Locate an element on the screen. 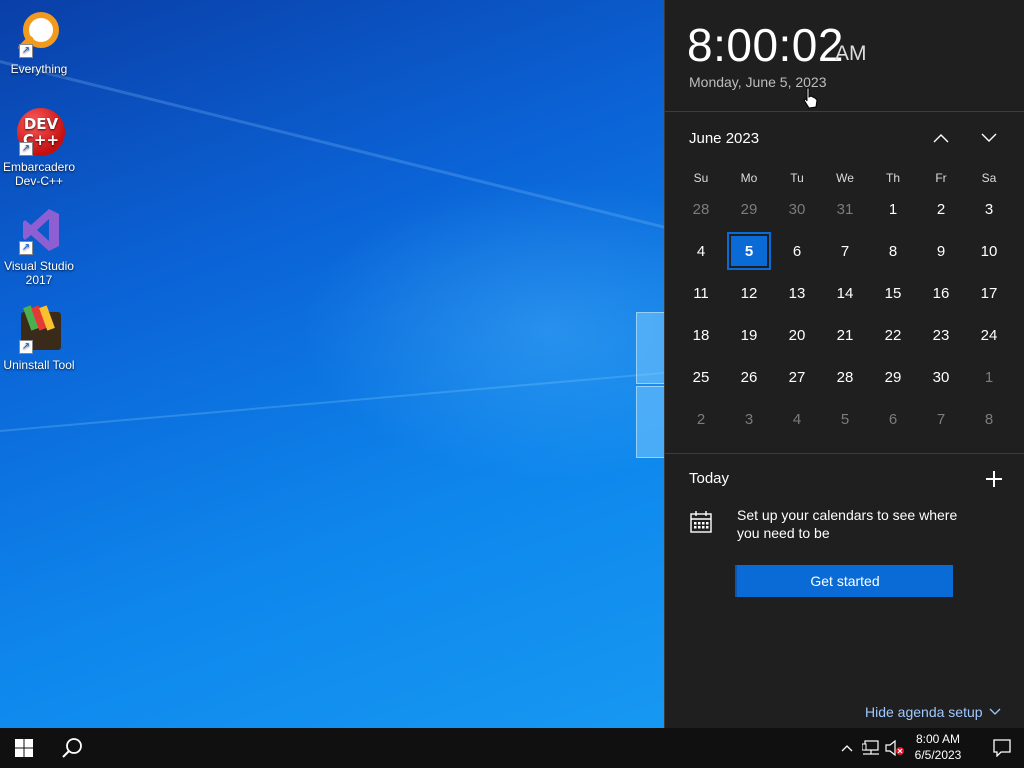  windows-start-icon is located at coordinates (24, 748).